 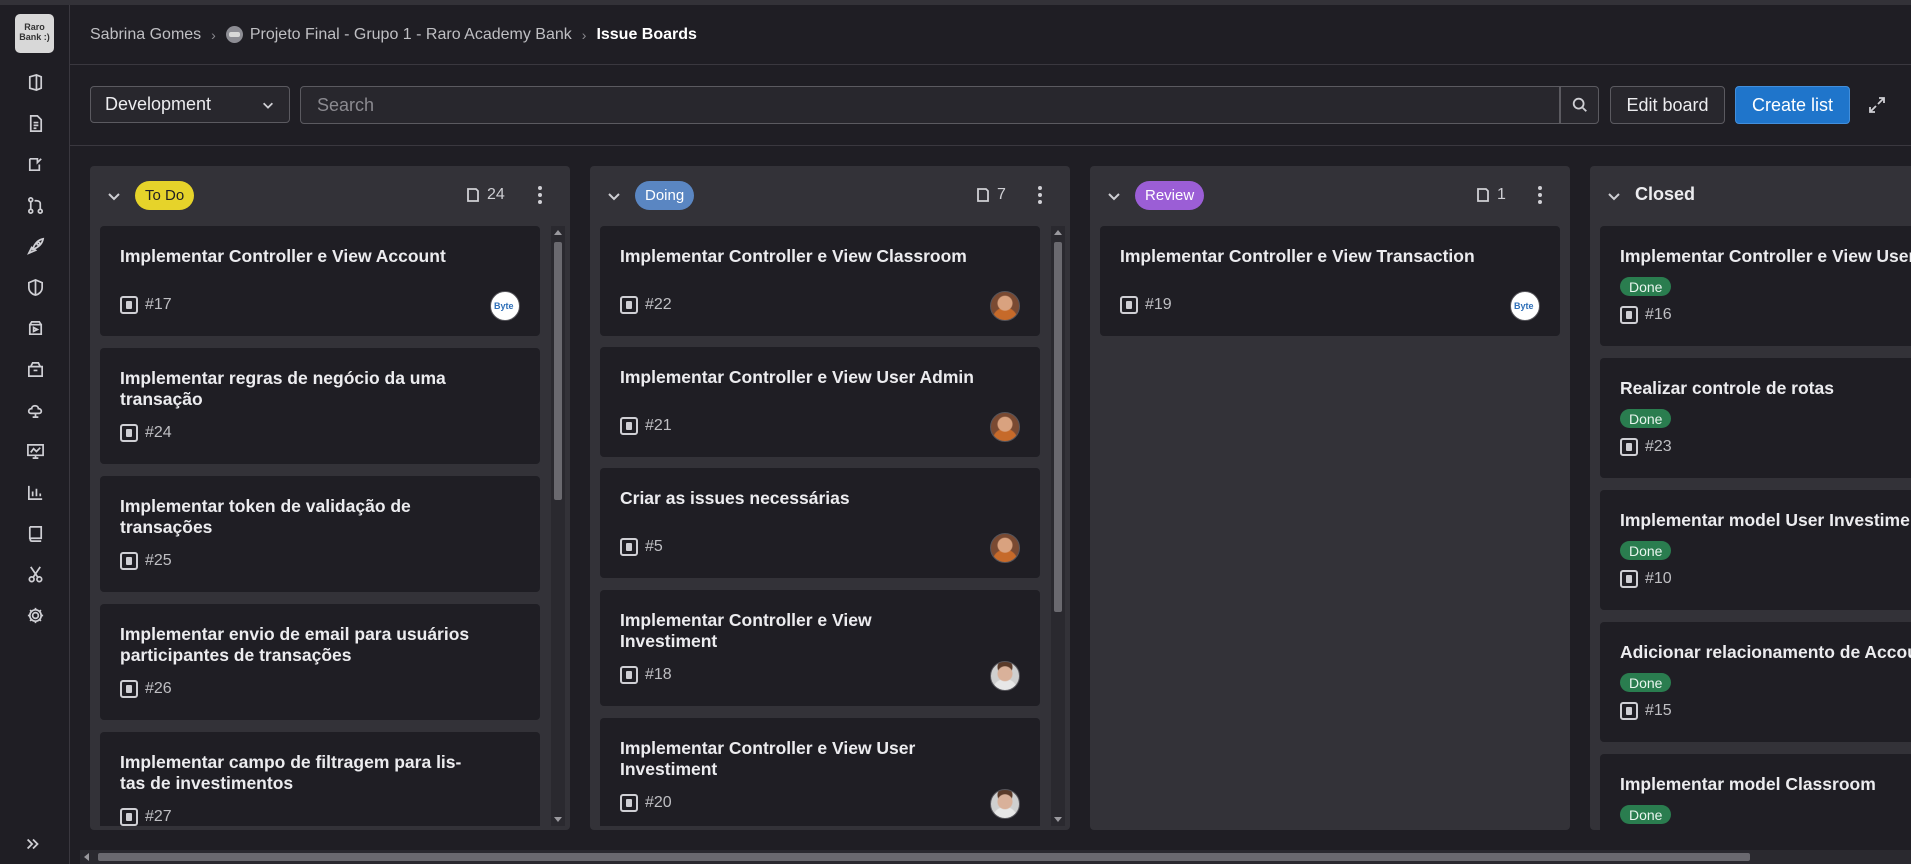 What do you see at coordinates (165, 195) in the screenshot?
I see `list-label: To Do` at bounding box center [165, 195].